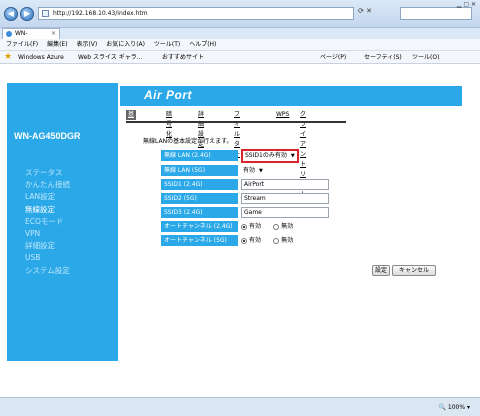 Image resolution: width=480 pixels, height=416 pixels. I want to click on menu-edit: 編集(E), so click(57, 44).